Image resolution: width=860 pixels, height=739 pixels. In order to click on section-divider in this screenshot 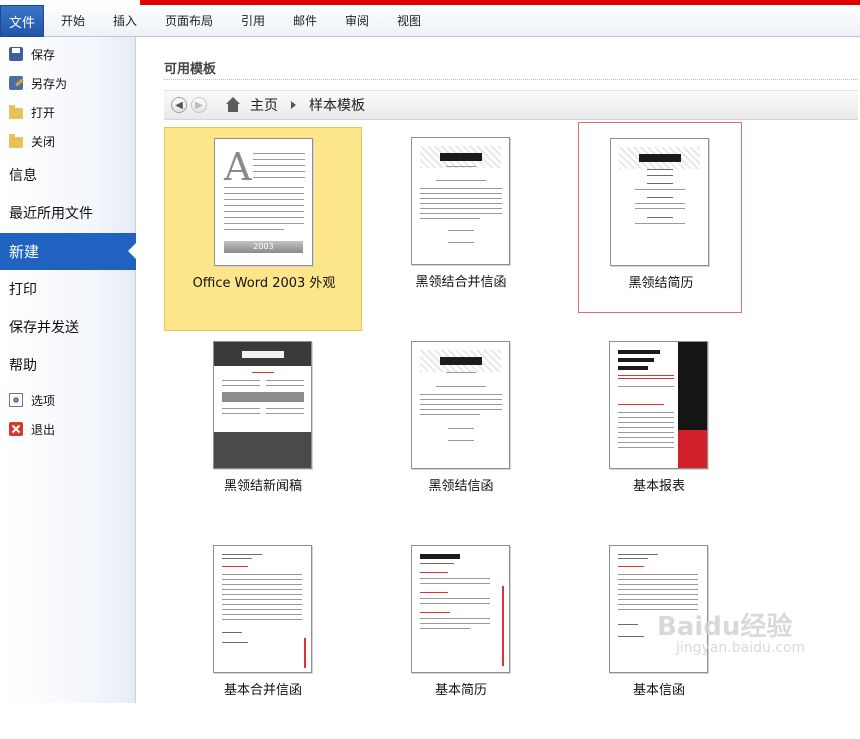, I will do `click(511, 79)`.